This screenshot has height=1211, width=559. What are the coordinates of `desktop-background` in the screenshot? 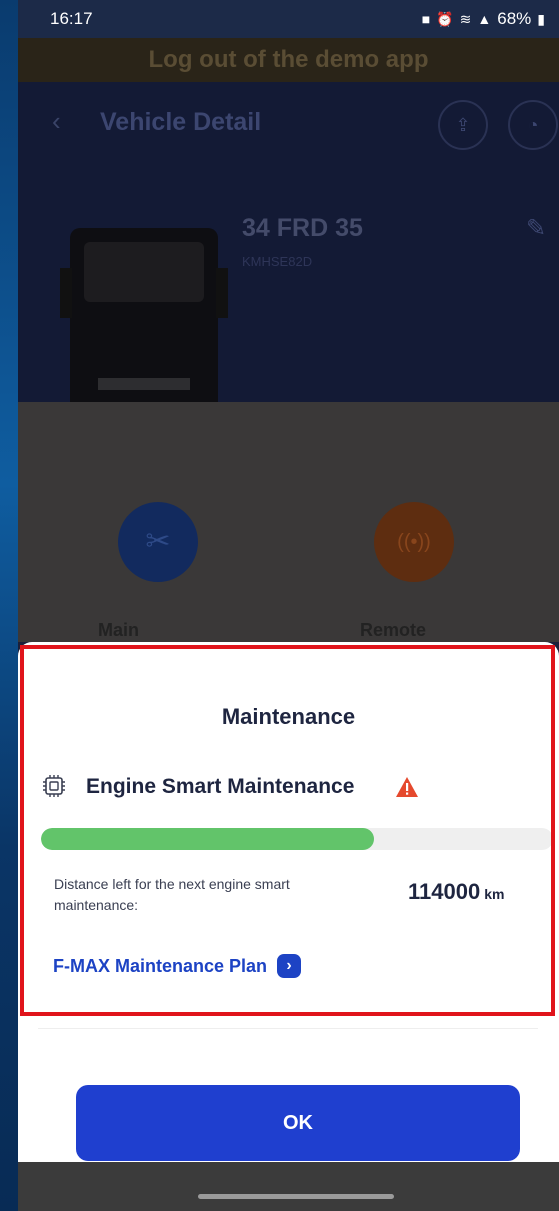 It's located at (9, 605).